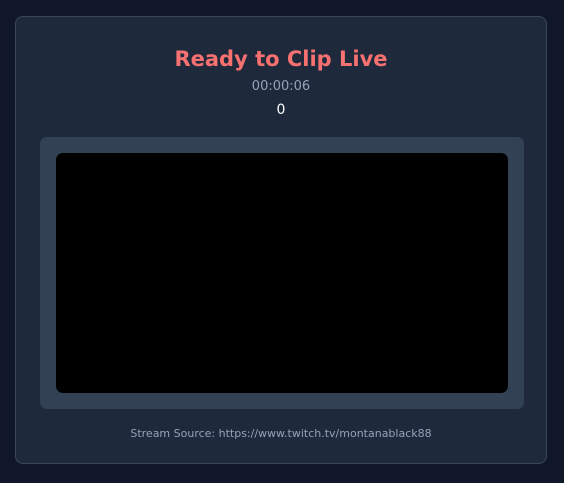 The image size is (564, 483). I want to click on elapsed-timer: 00:00:06, so click(281, 86).